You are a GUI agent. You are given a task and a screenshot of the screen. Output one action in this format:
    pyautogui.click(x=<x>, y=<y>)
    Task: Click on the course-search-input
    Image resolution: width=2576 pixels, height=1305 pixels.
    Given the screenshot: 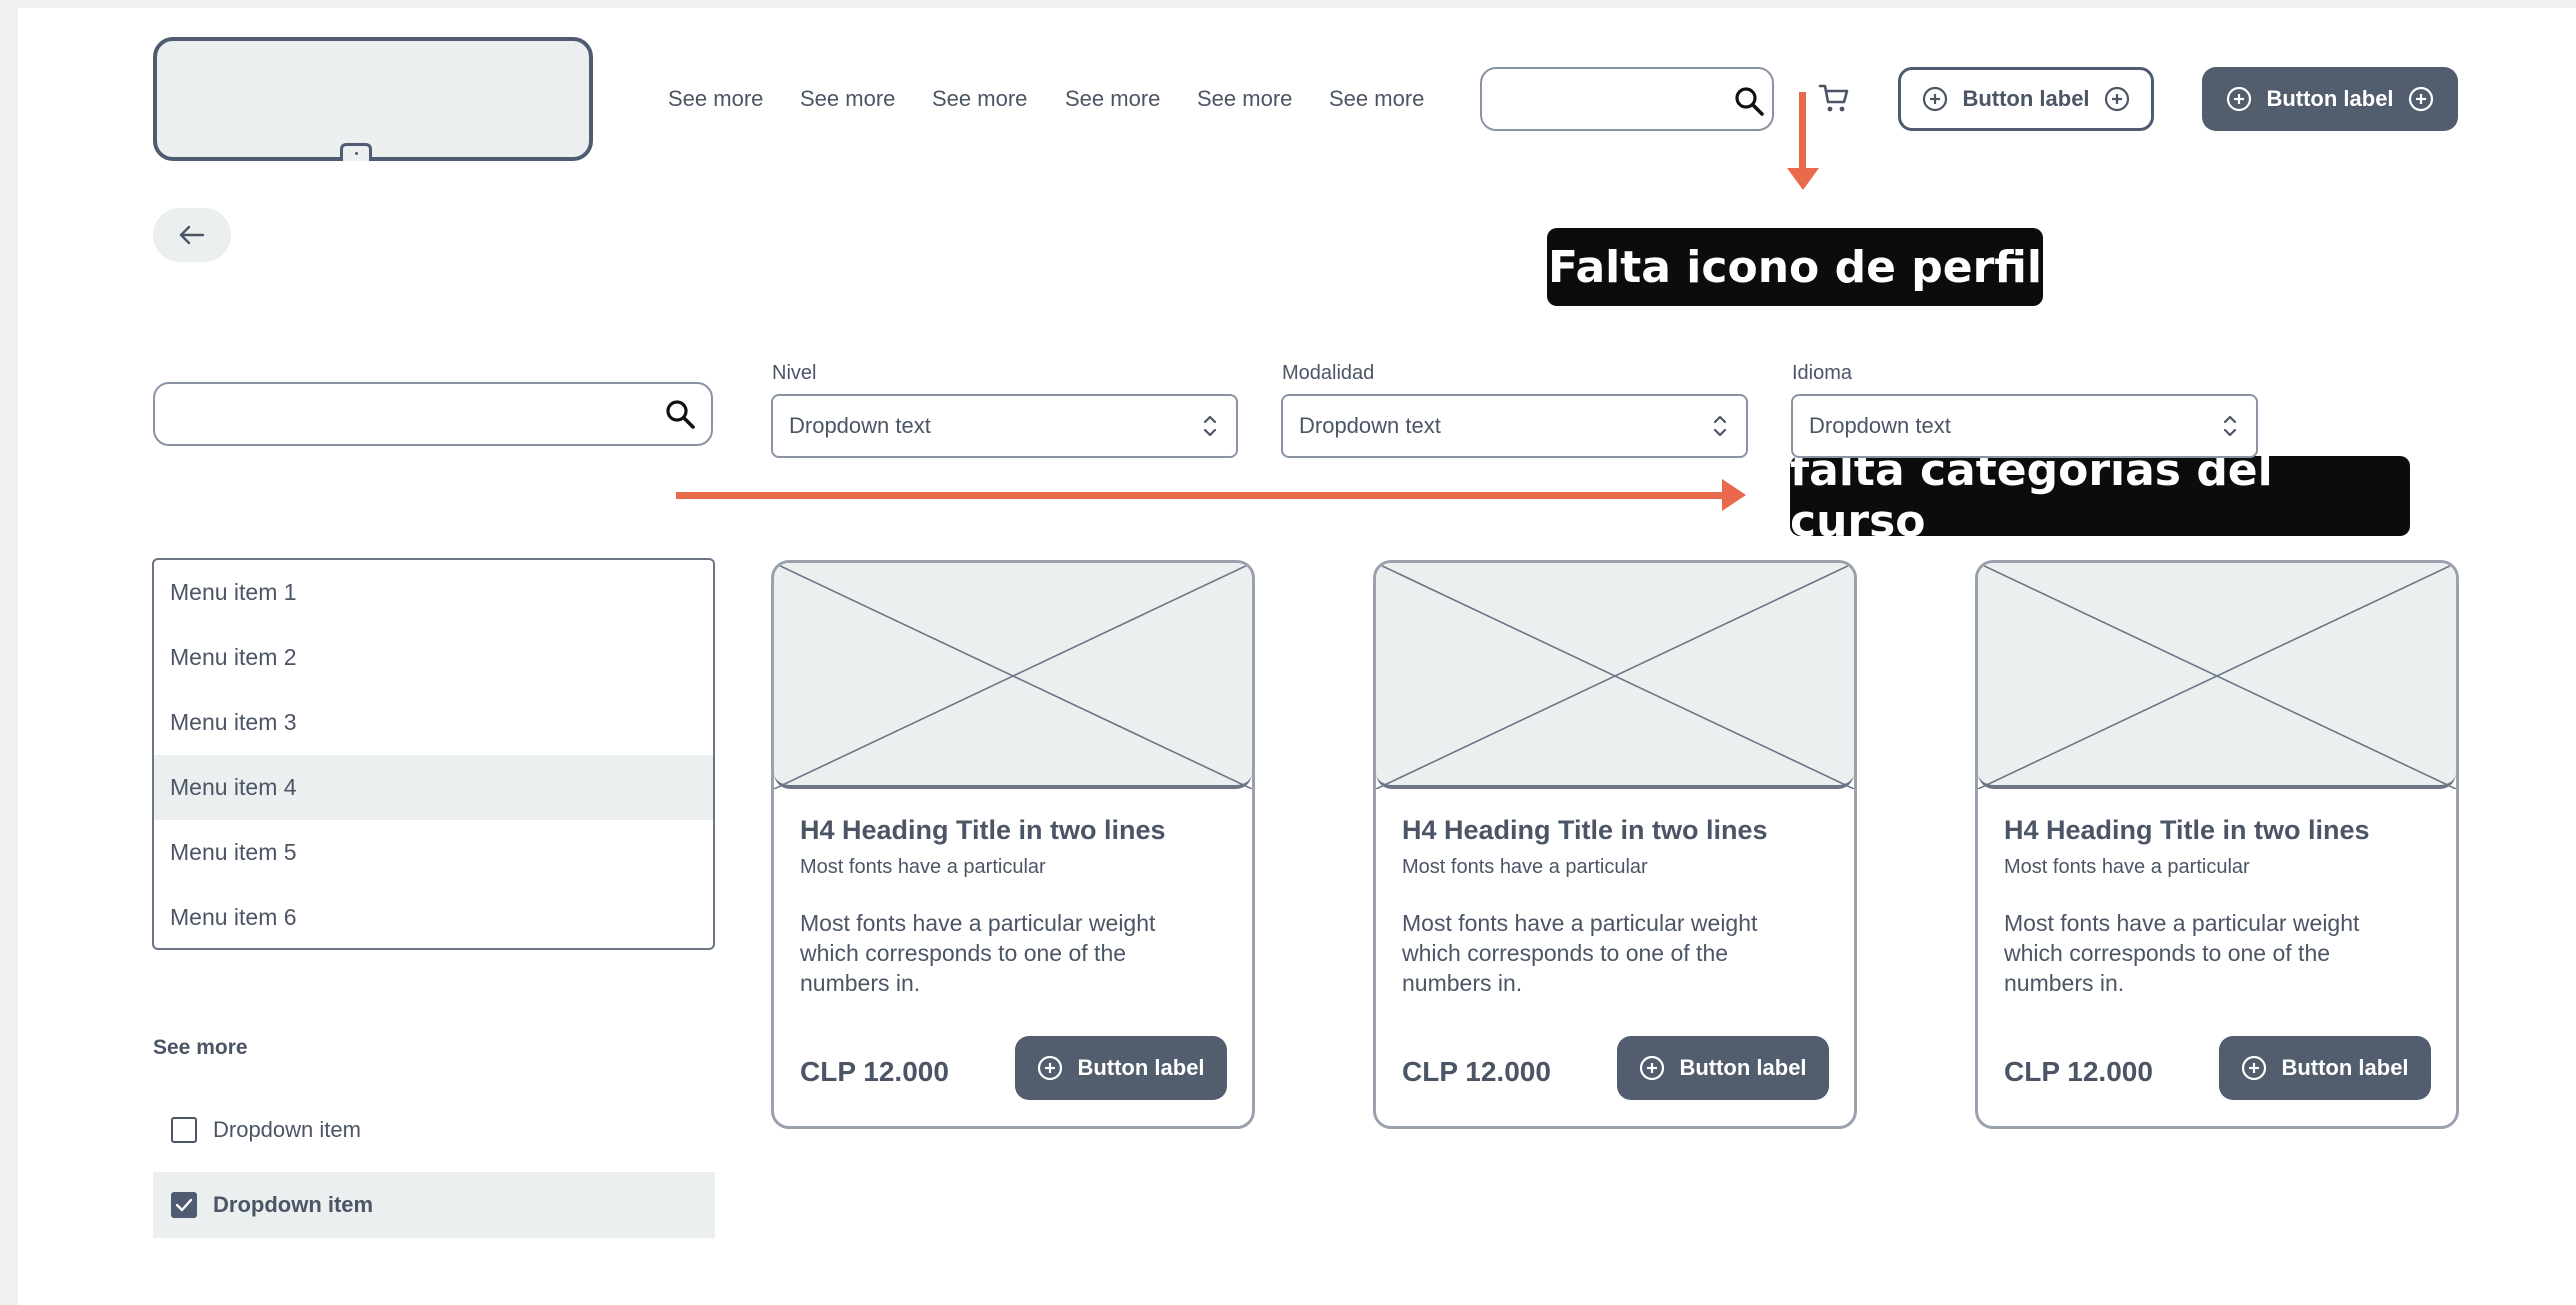 What is the action you would take?
    pyautogui.click(x=433, y=414)
    